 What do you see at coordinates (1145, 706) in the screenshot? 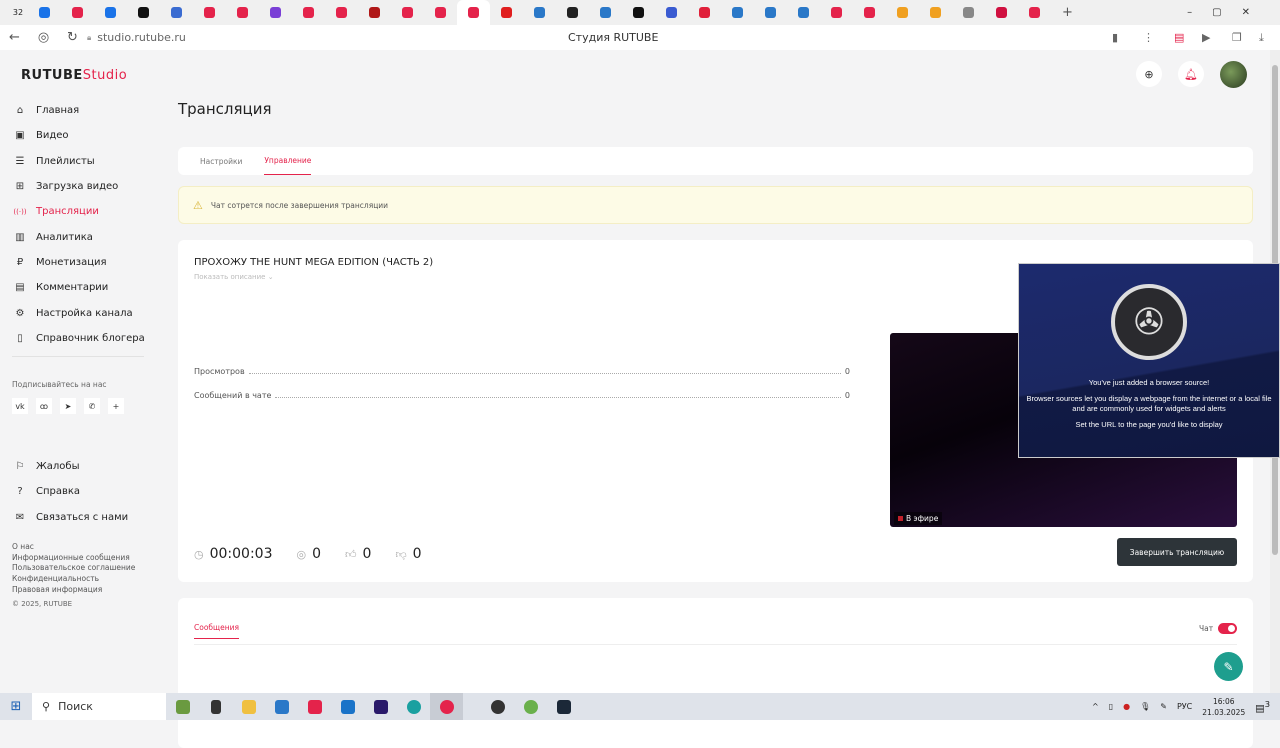
I see `microphone-icon: 🎙︎` at bounding box center [1145, 706].